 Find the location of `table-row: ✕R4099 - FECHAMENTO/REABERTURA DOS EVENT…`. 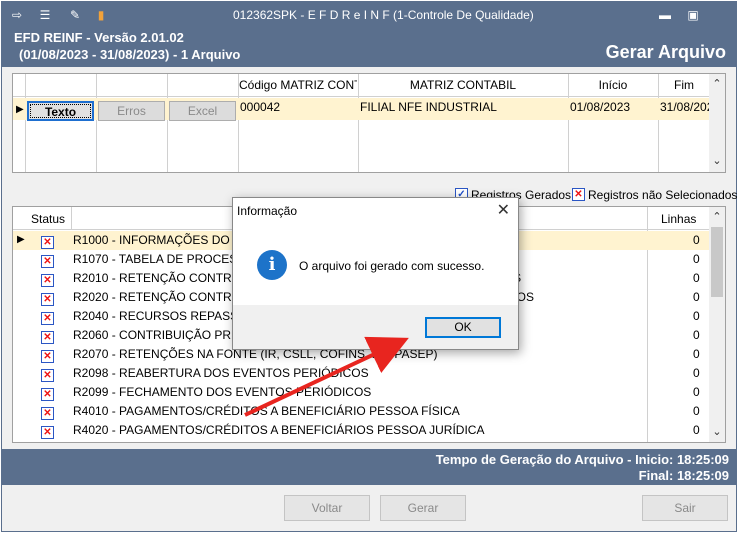

table-row: ✕R4099 - FECHAMENTO/REABERTURA DOS EVENT… is located at coordinates (361, 441).